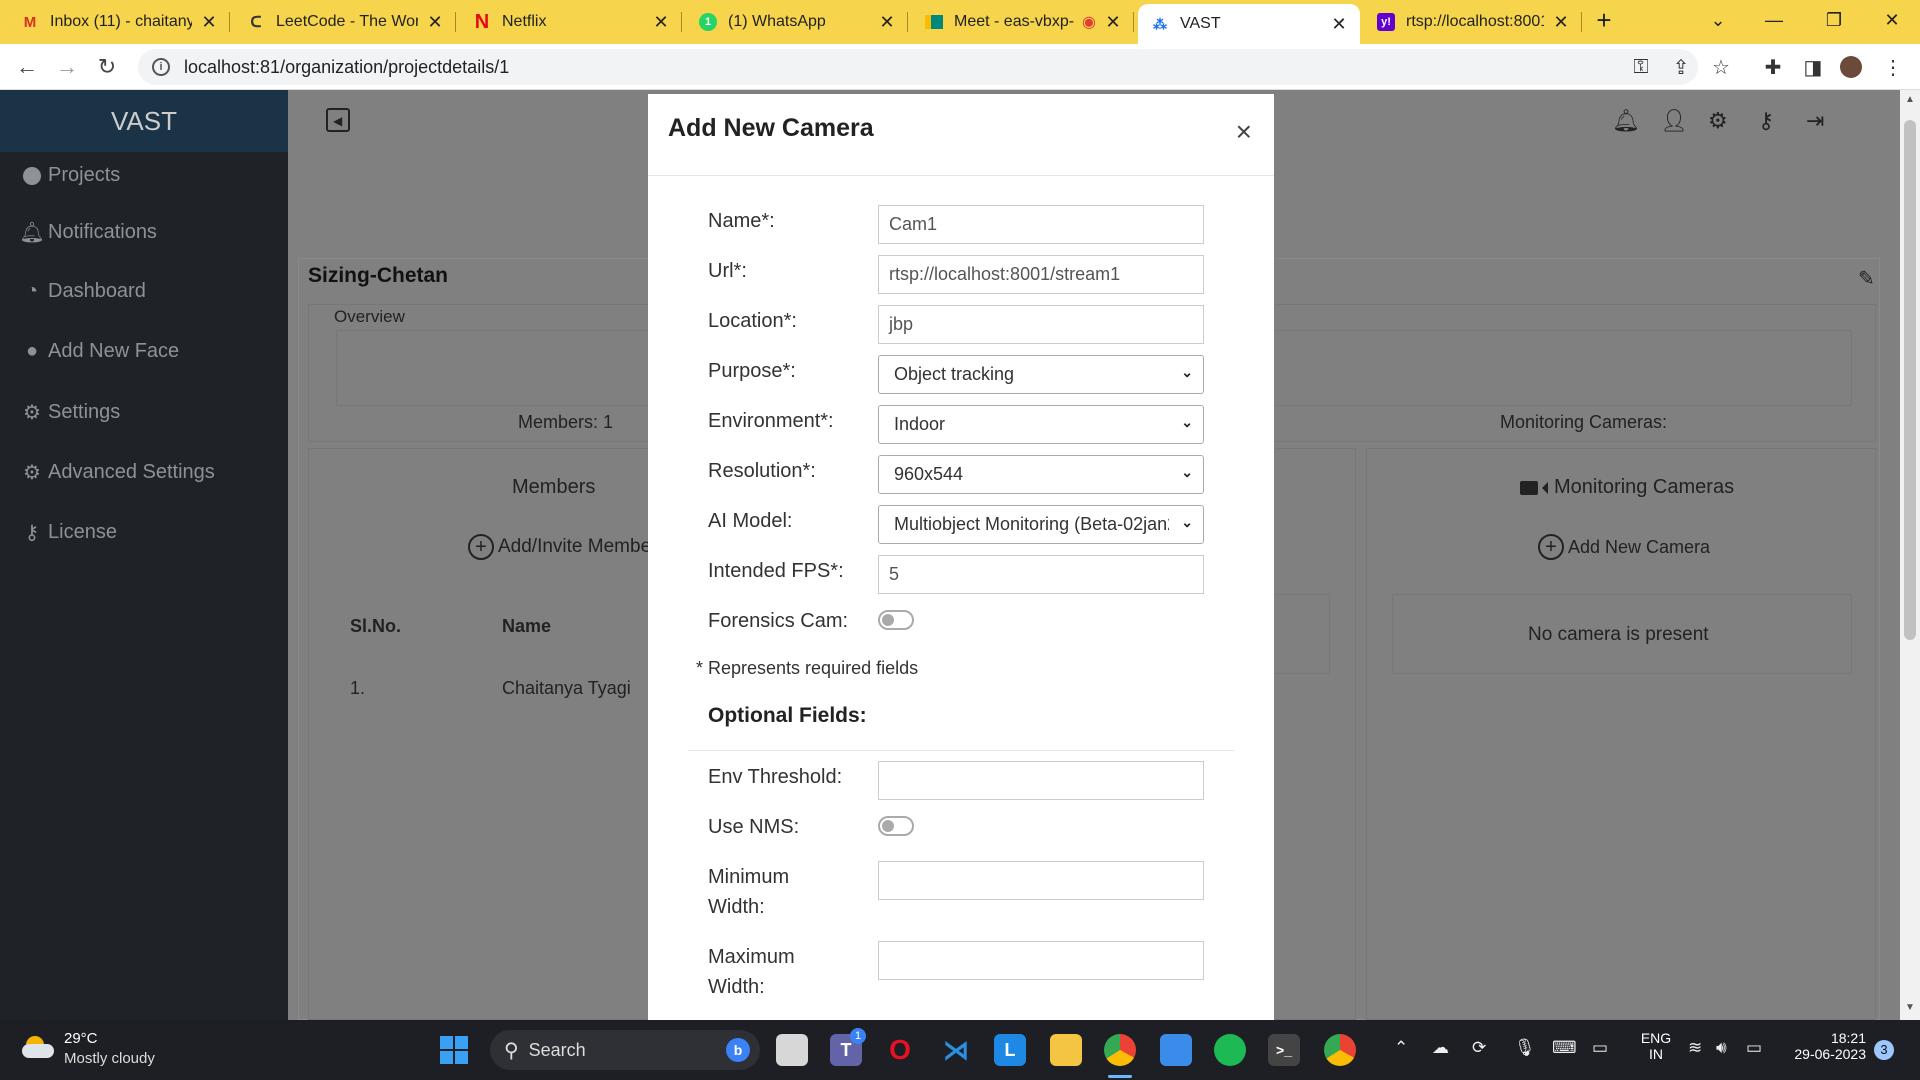 This screenshot has height=1080, width=1920. Describe the element at coordinates (1187, 472) in the screenshot. I see `chevron-down-icon: ⌄` at that location.